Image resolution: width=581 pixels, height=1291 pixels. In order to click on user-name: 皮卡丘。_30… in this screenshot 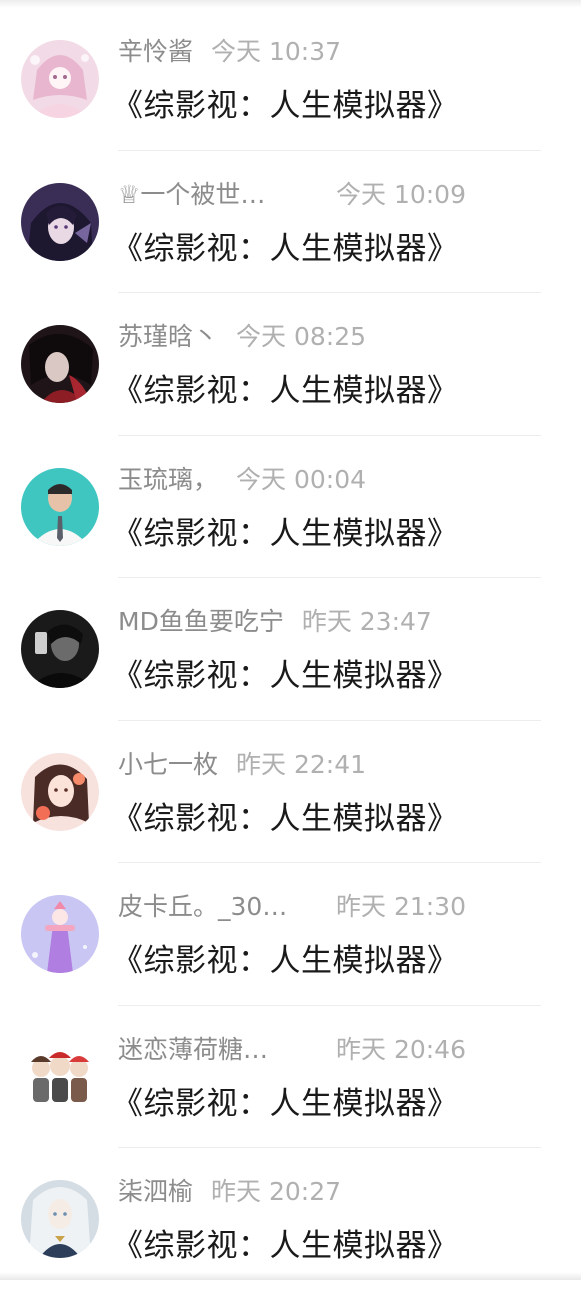, I will do `click(208, 907)`.